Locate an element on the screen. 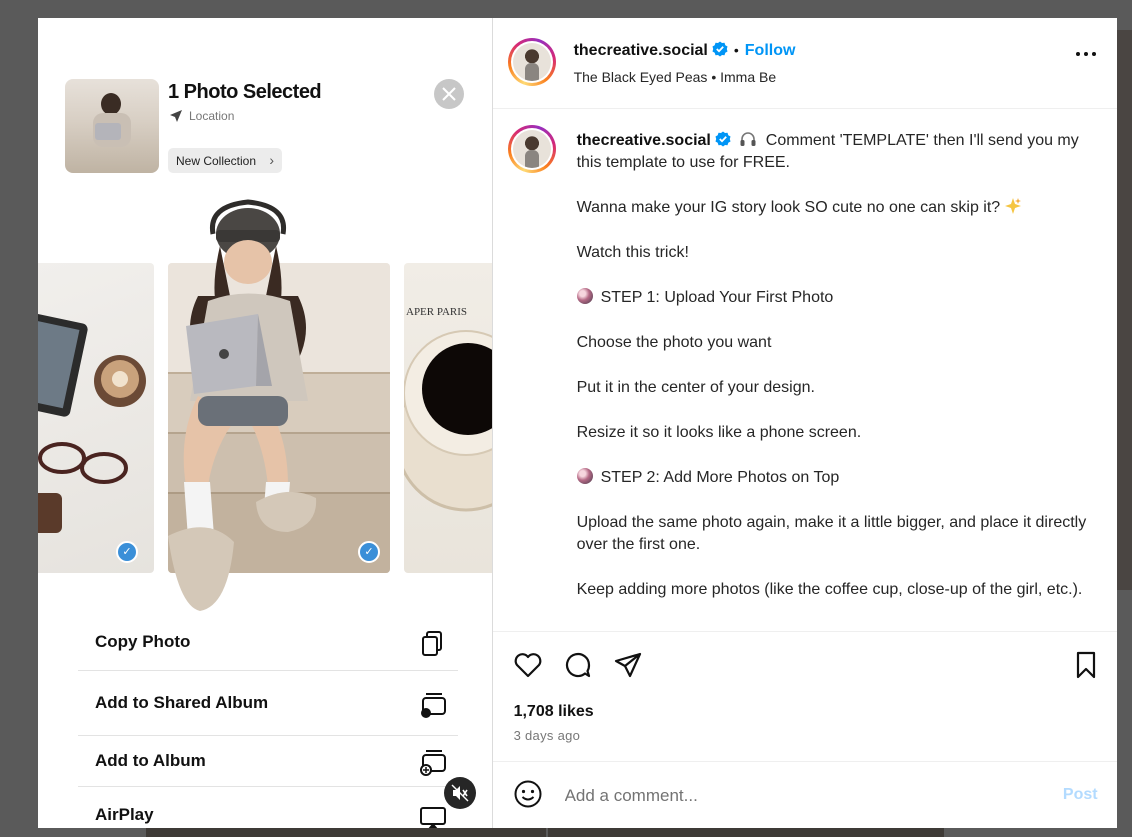 The image size is (1132, 837). menu-item-label: AirPlay is located at coordinates (124, 814).